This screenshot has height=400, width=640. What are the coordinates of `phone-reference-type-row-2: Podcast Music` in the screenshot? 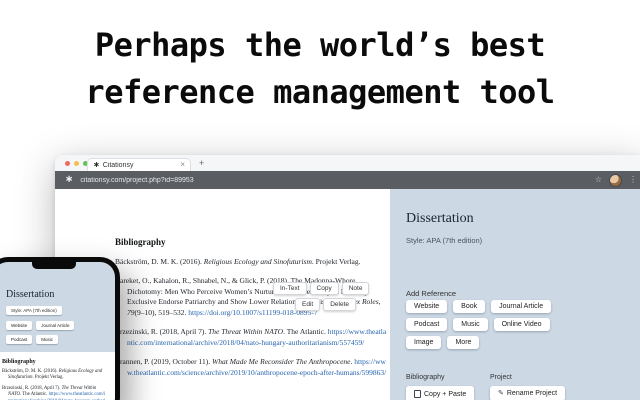 It's located at (32, 339).